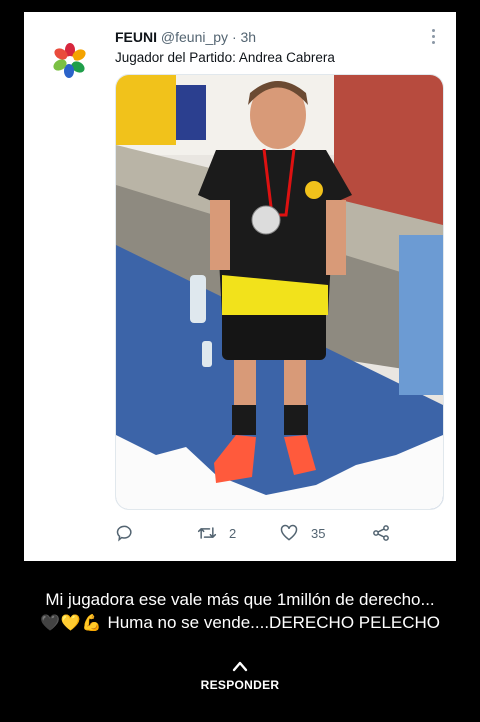 This screenshot has height=722, width=480. I want to click on share-icon, so click(381, 533).